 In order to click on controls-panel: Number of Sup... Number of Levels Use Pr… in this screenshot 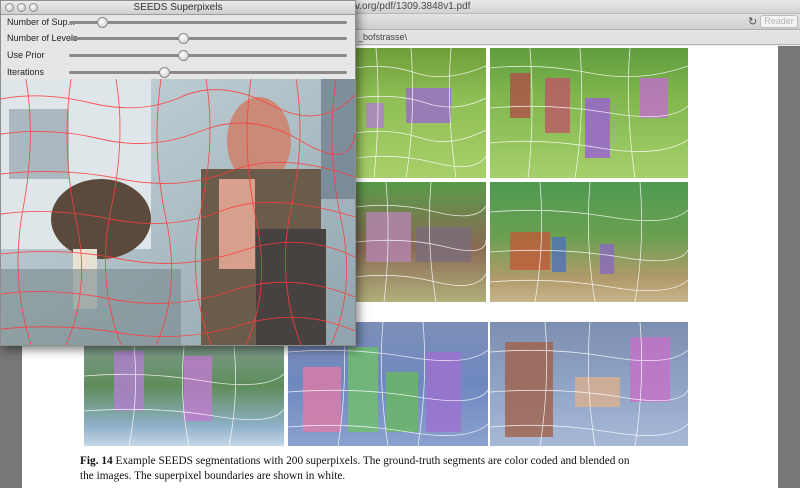, I will do `click(178, 47)`.